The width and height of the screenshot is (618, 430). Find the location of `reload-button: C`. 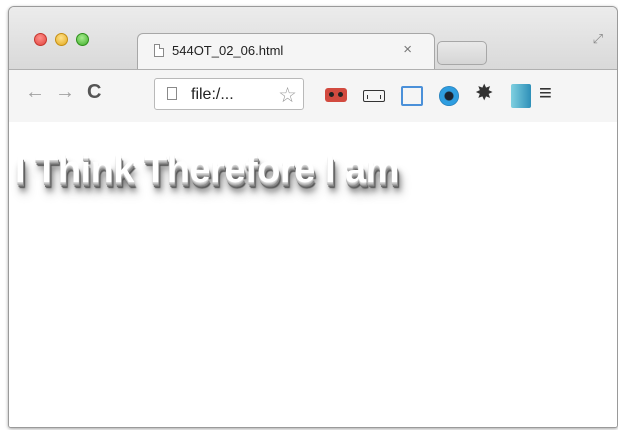

reload-button: C is located at coordinates (94, 92).